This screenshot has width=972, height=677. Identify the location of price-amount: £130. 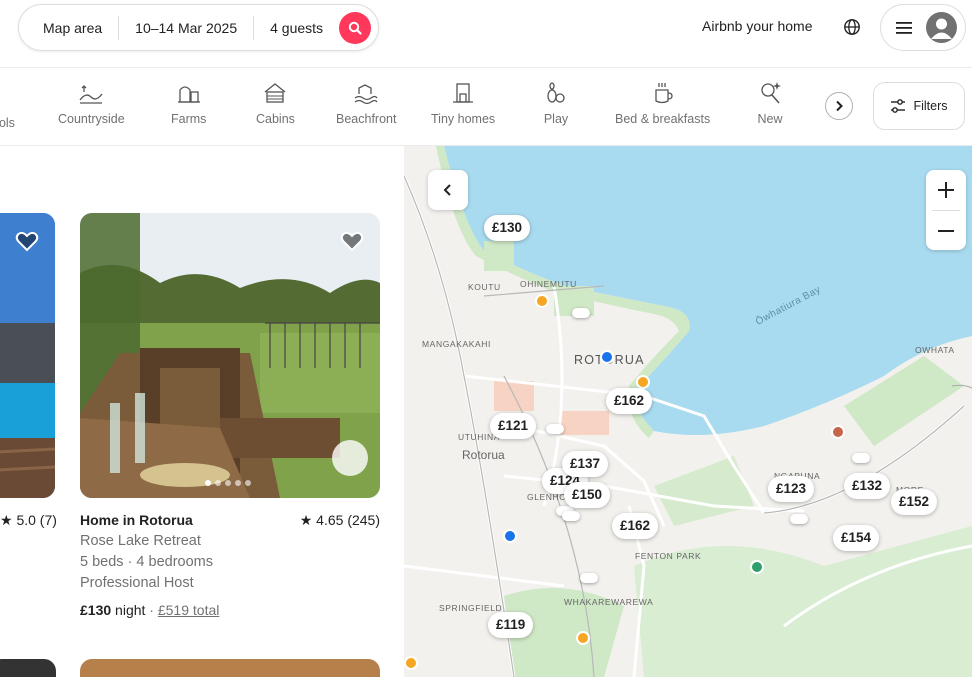
(96, 610).